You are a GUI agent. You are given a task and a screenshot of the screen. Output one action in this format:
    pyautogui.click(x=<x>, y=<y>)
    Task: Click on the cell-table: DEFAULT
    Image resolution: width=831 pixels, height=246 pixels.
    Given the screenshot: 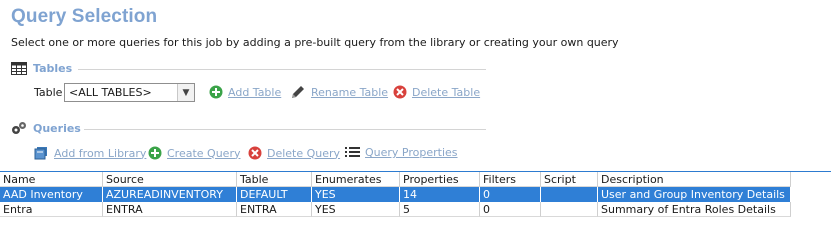 What is the action you would take?
    pyautogui.click(x=274, y=194)
    